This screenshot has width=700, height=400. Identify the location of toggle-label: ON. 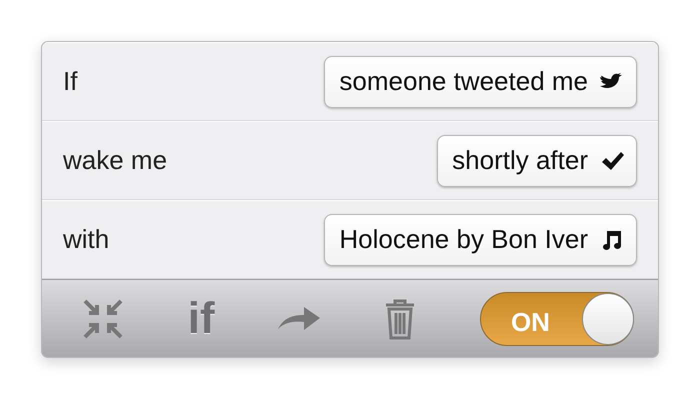
(530, 322).